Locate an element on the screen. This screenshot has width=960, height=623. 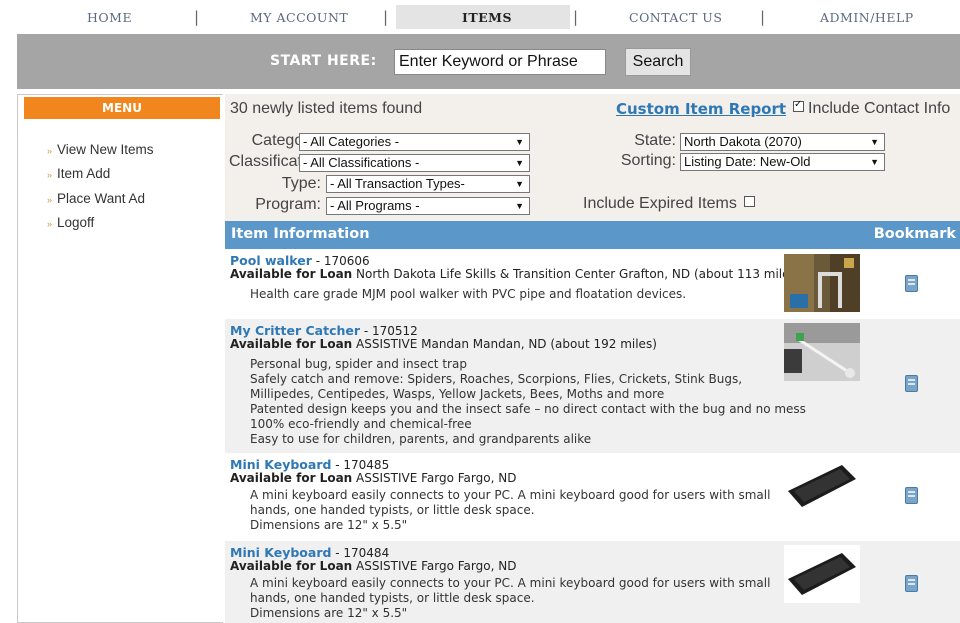
nav-contact-us: CONTACT US is located at coordinates (675, 17).